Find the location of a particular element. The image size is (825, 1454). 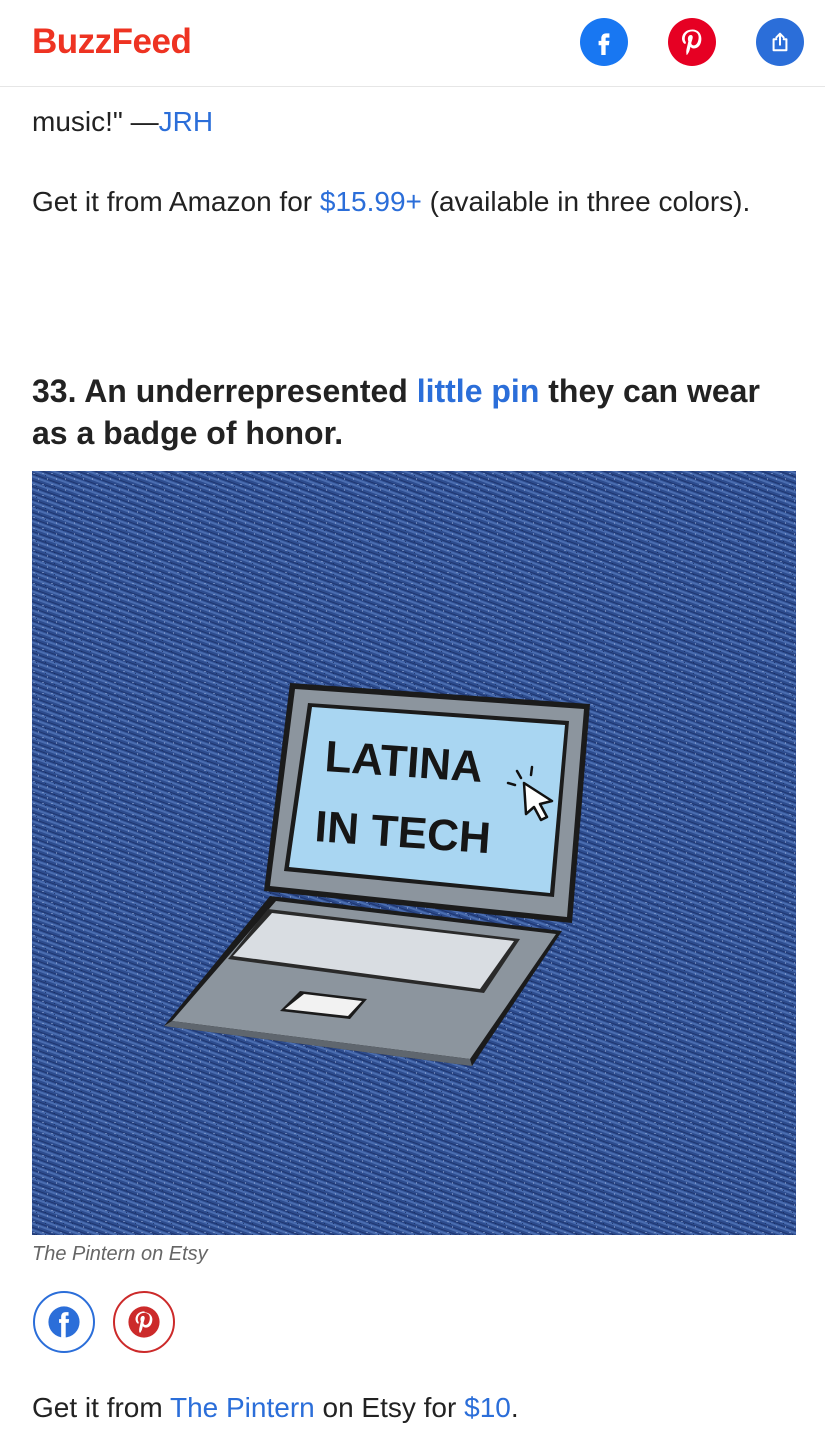

facebook-share-button is located at coordinates (604, 42).